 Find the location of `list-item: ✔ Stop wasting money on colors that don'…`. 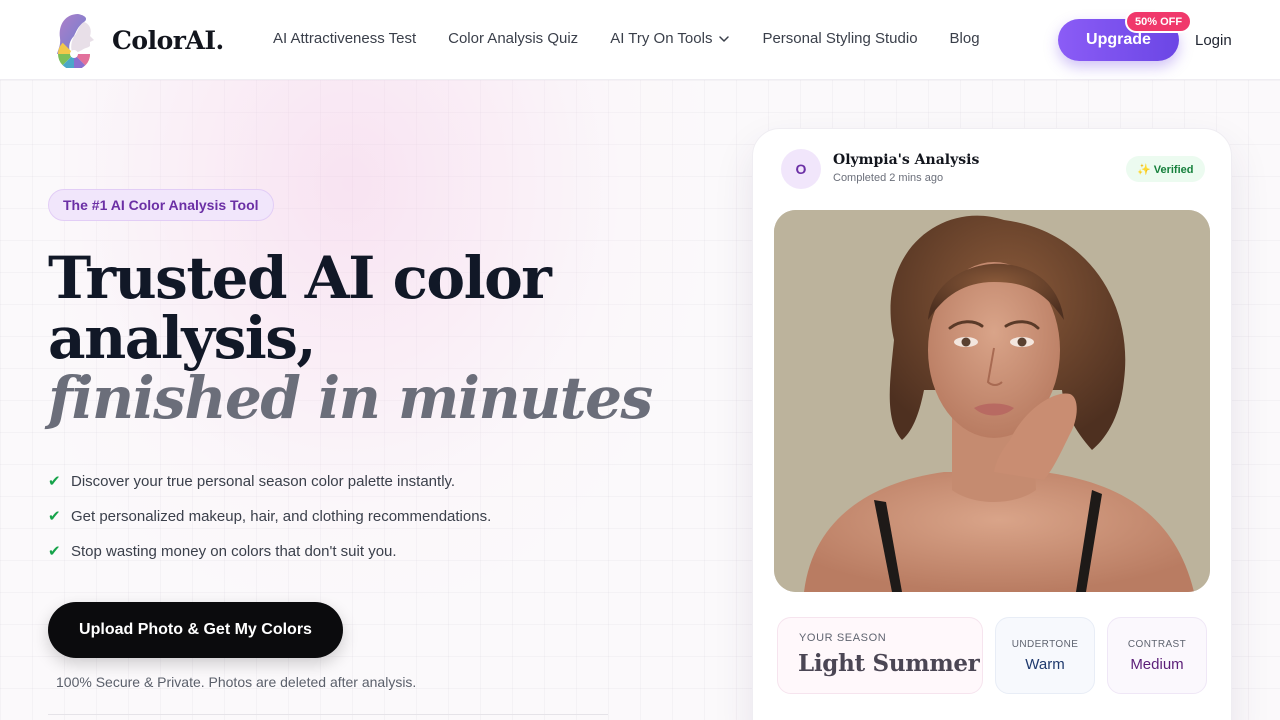

list-item: ✔ Stop wasting money on colors that don'… is located at coordinates (269, 551).